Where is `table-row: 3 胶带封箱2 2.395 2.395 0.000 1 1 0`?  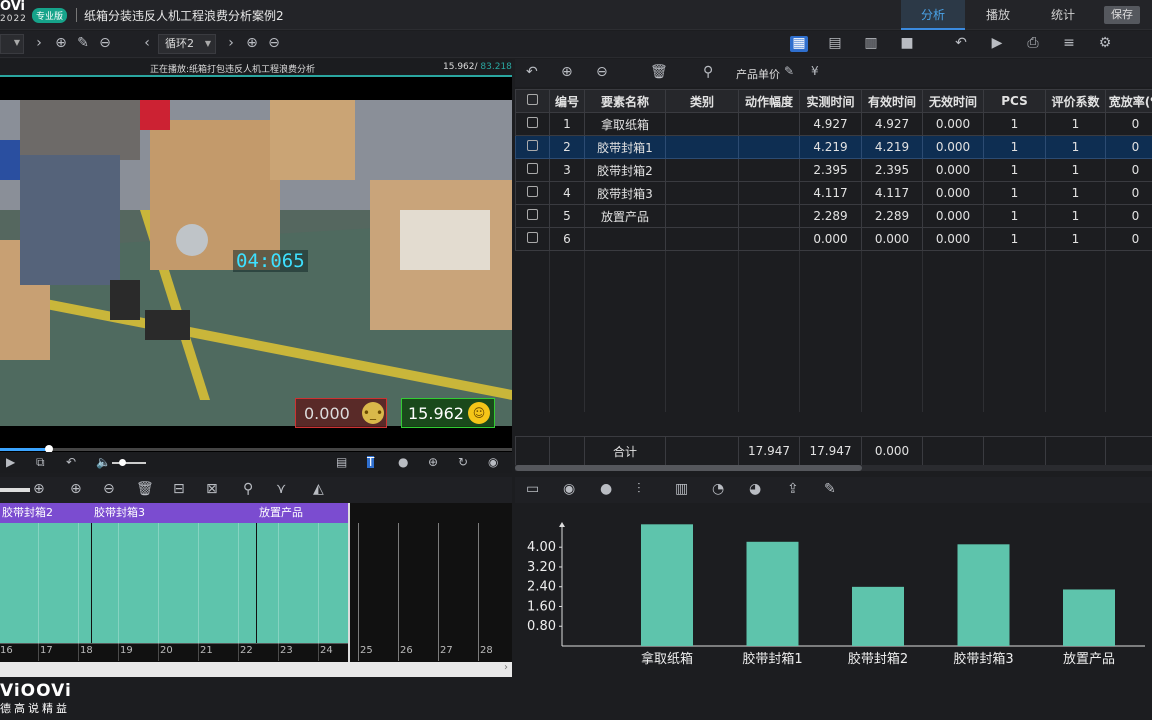 table-row: 3 胶带封箱2 2.395 2.395 0.000 1 1 0 is located at coordinates (833, 170).